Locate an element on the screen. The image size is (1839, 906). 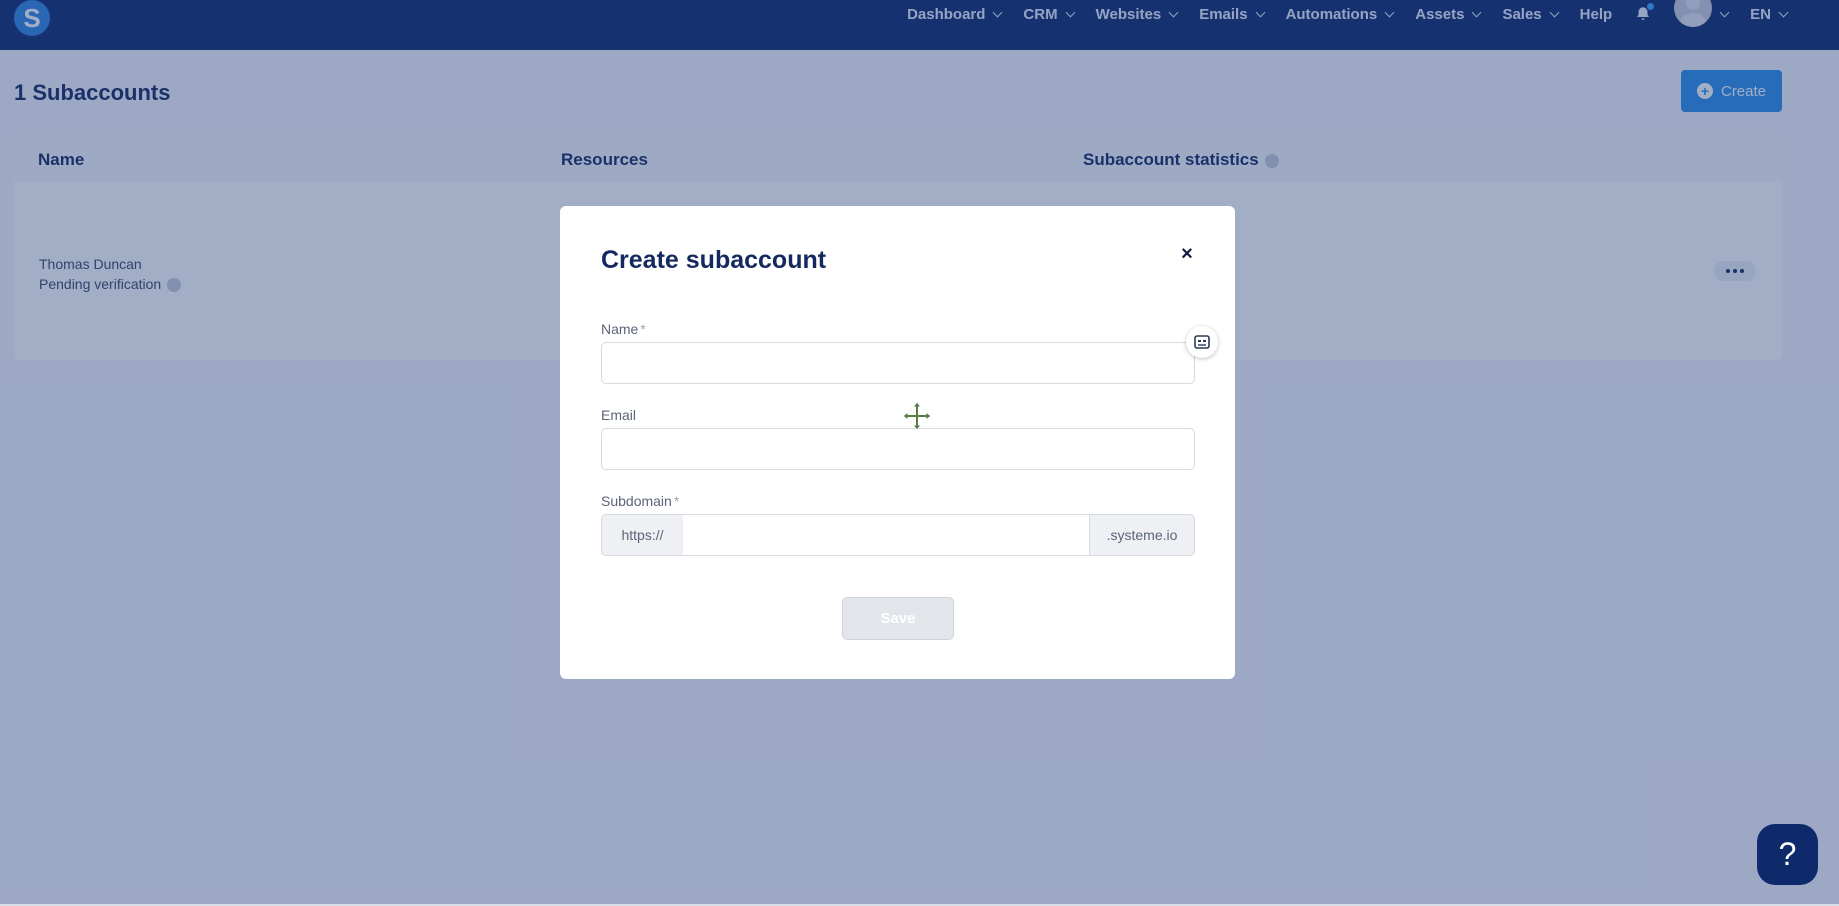
name-input is located at coordinates (898, 363).